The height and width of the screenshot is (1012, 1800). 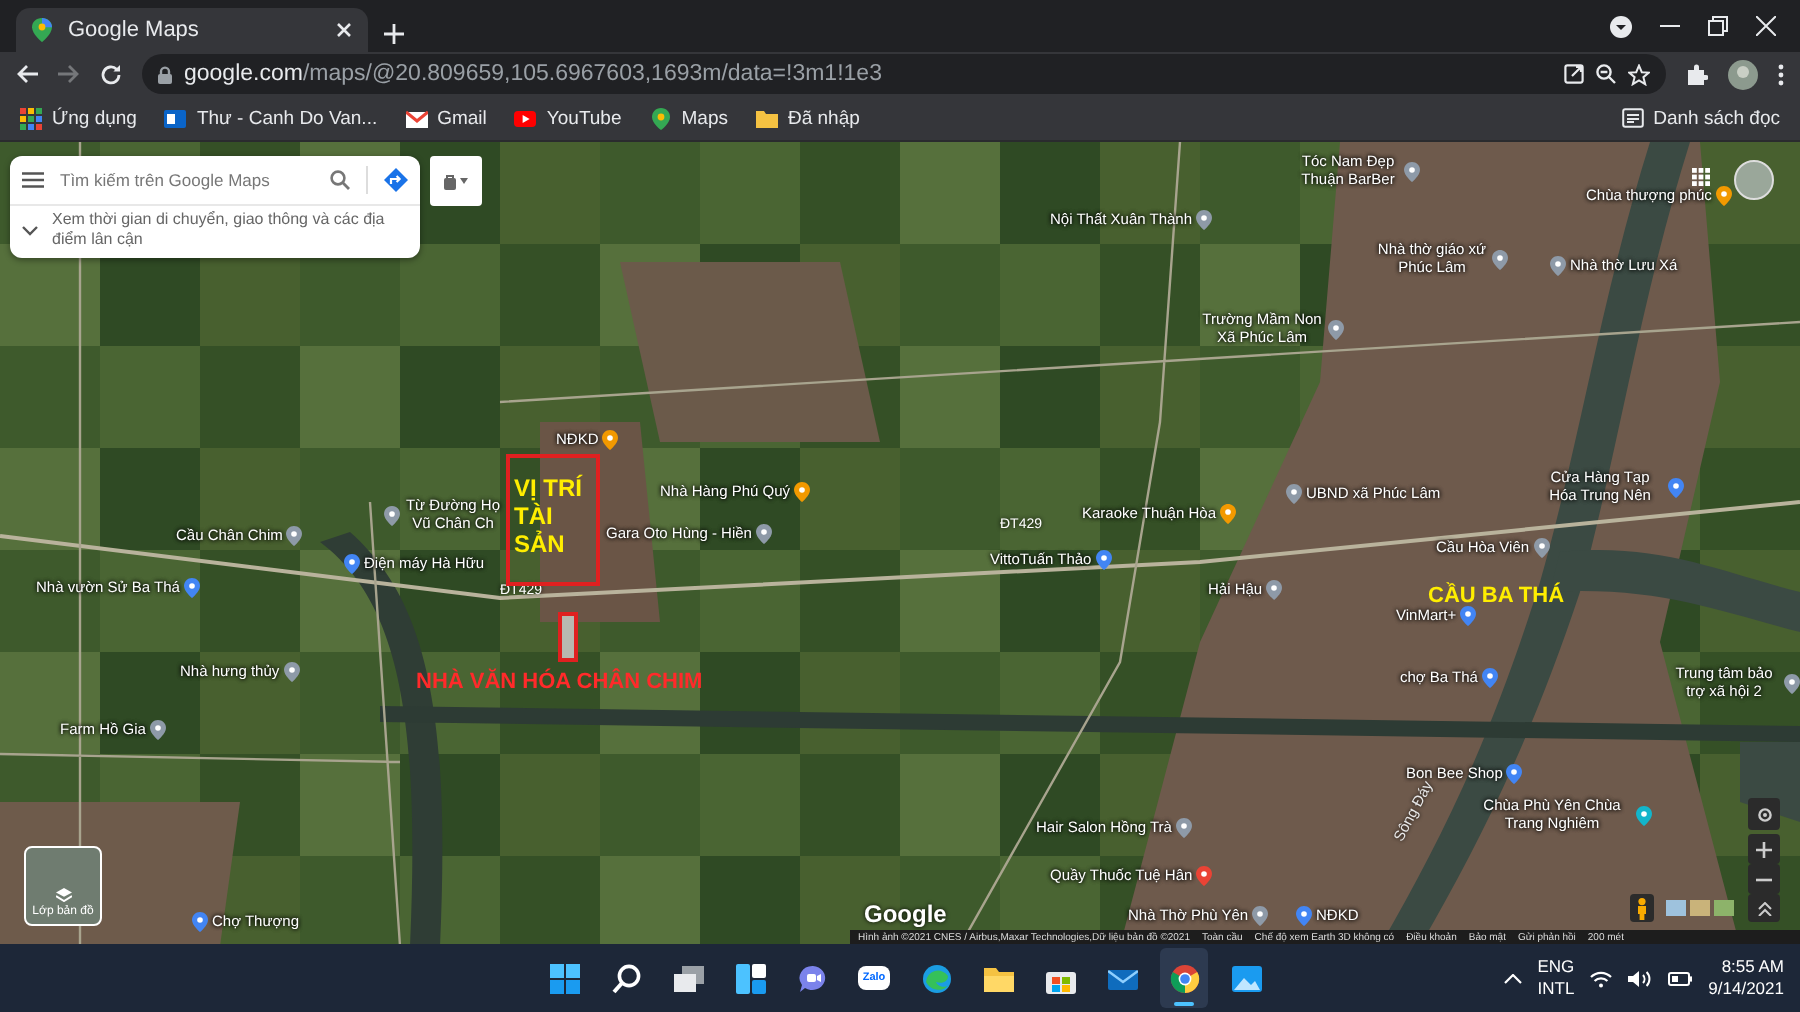 I want to click on zoom-in-icon, so click(x=1764, y=849).